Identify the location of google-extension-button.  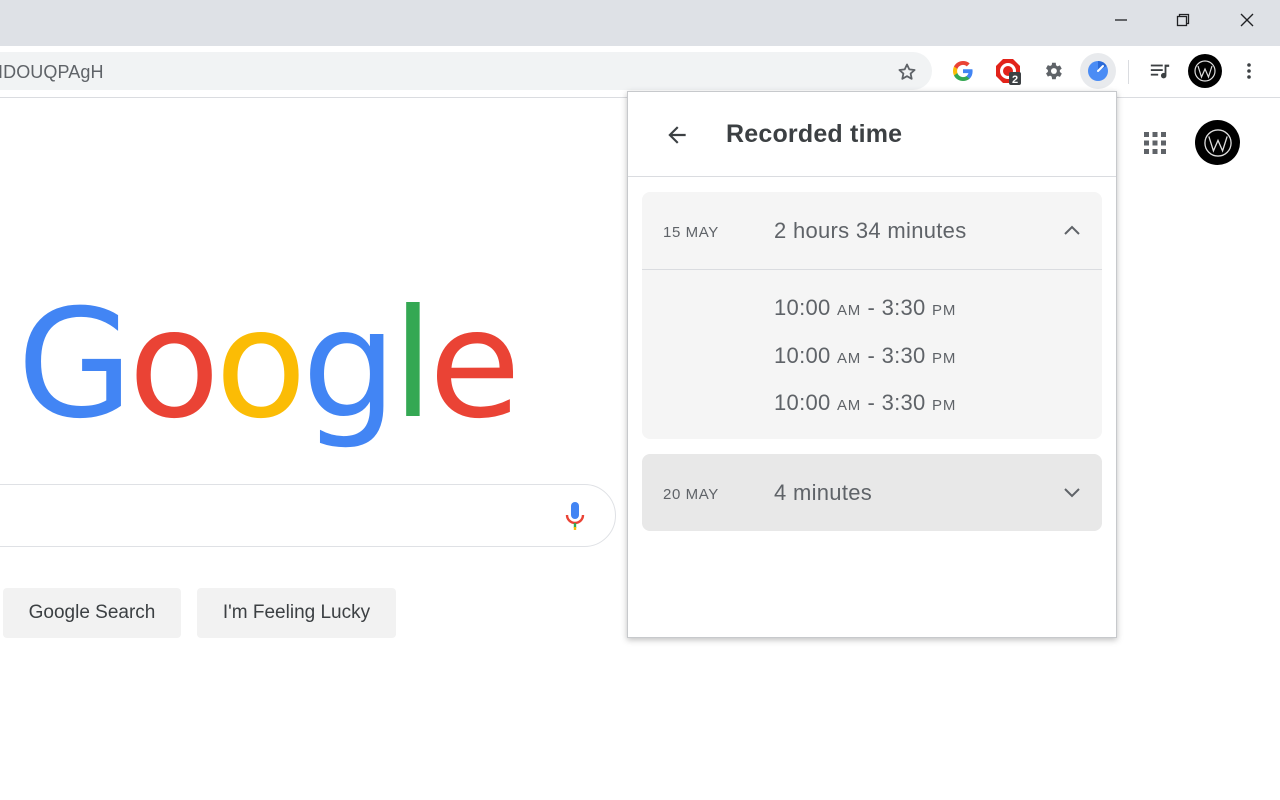
(963, 71).